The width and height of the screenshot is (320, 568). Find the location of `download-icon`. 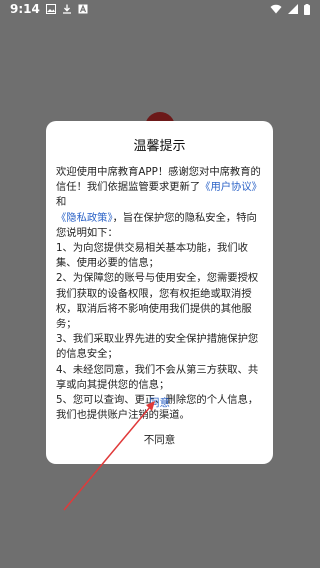

download-icon is located at coordinates (66, 9).